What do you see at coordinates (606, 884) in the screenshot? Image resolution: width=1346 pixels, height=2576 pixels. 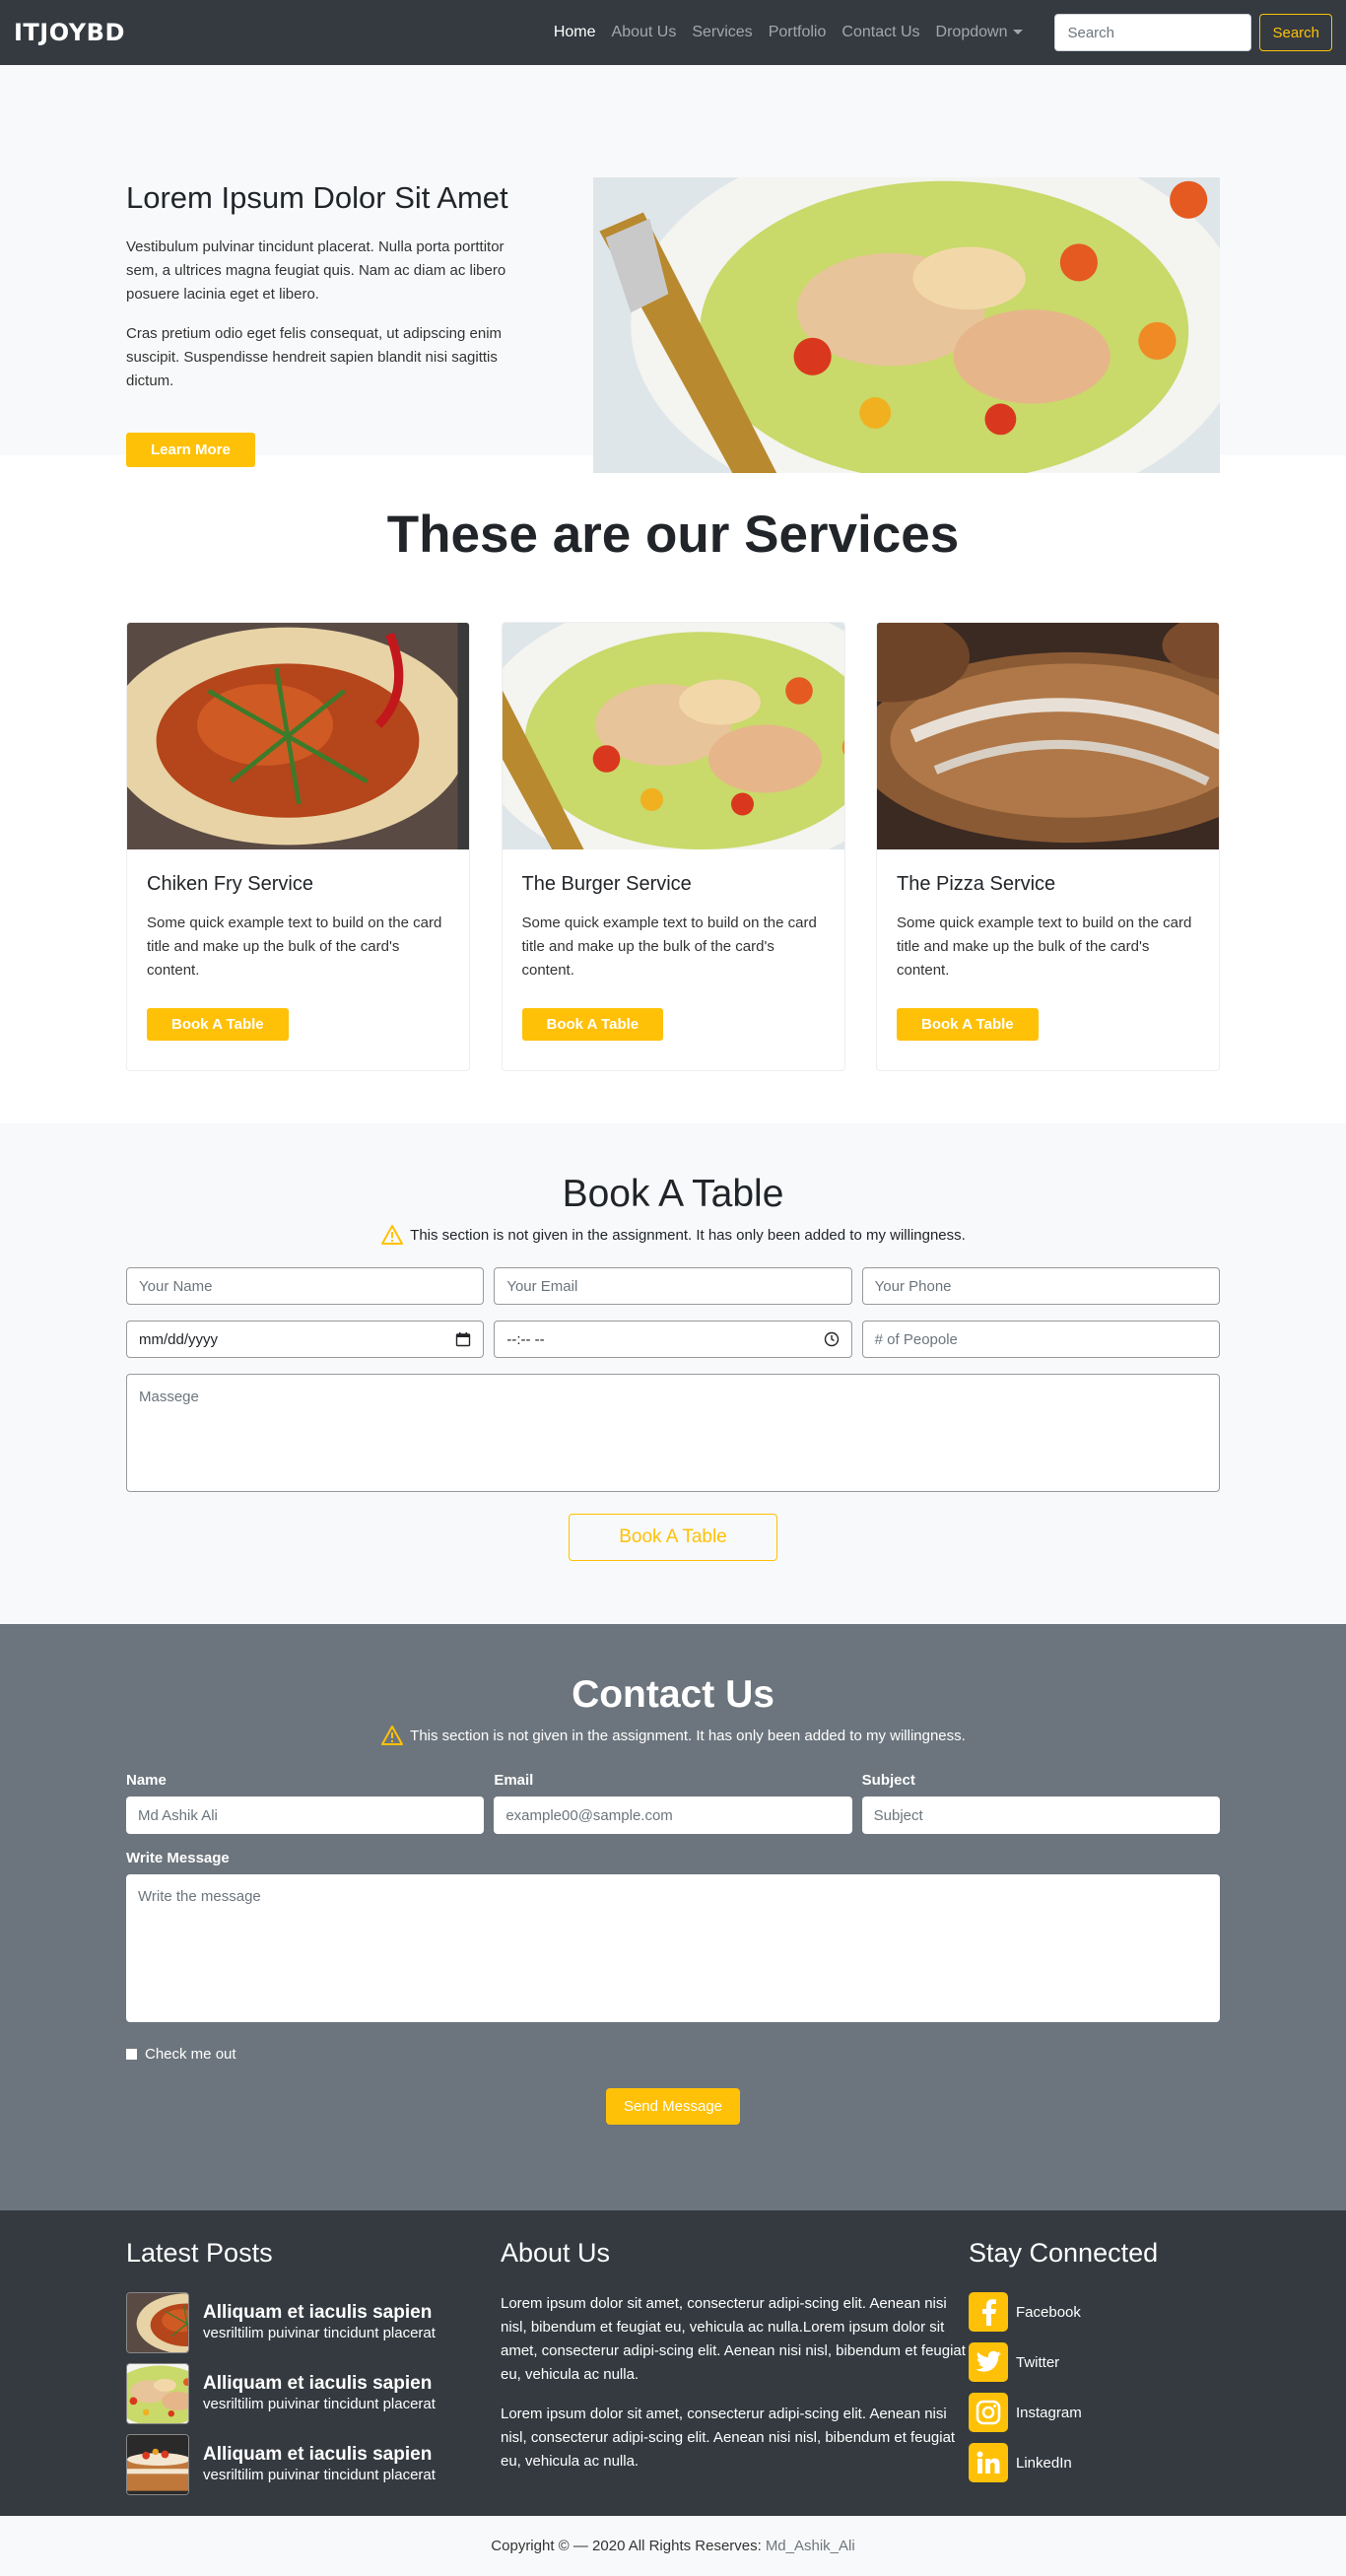 I see `card-title: The Burger Service` at bounding box center [606, 884].